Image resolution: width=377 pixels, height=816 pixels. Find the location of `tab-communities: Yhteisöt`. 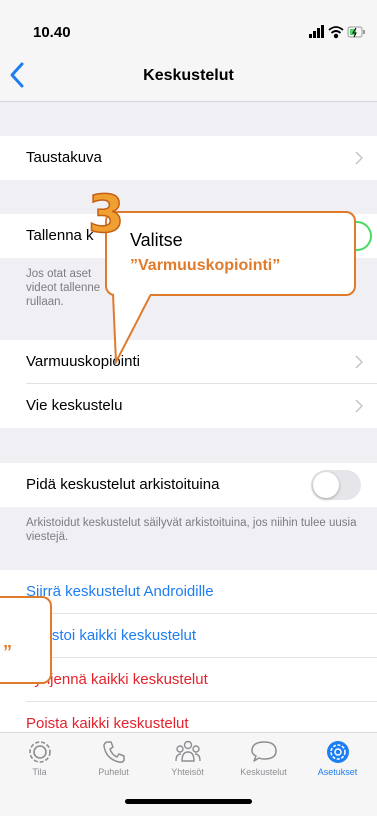

tab-communities: Yhteisöt is located at coordinates (187, 758).